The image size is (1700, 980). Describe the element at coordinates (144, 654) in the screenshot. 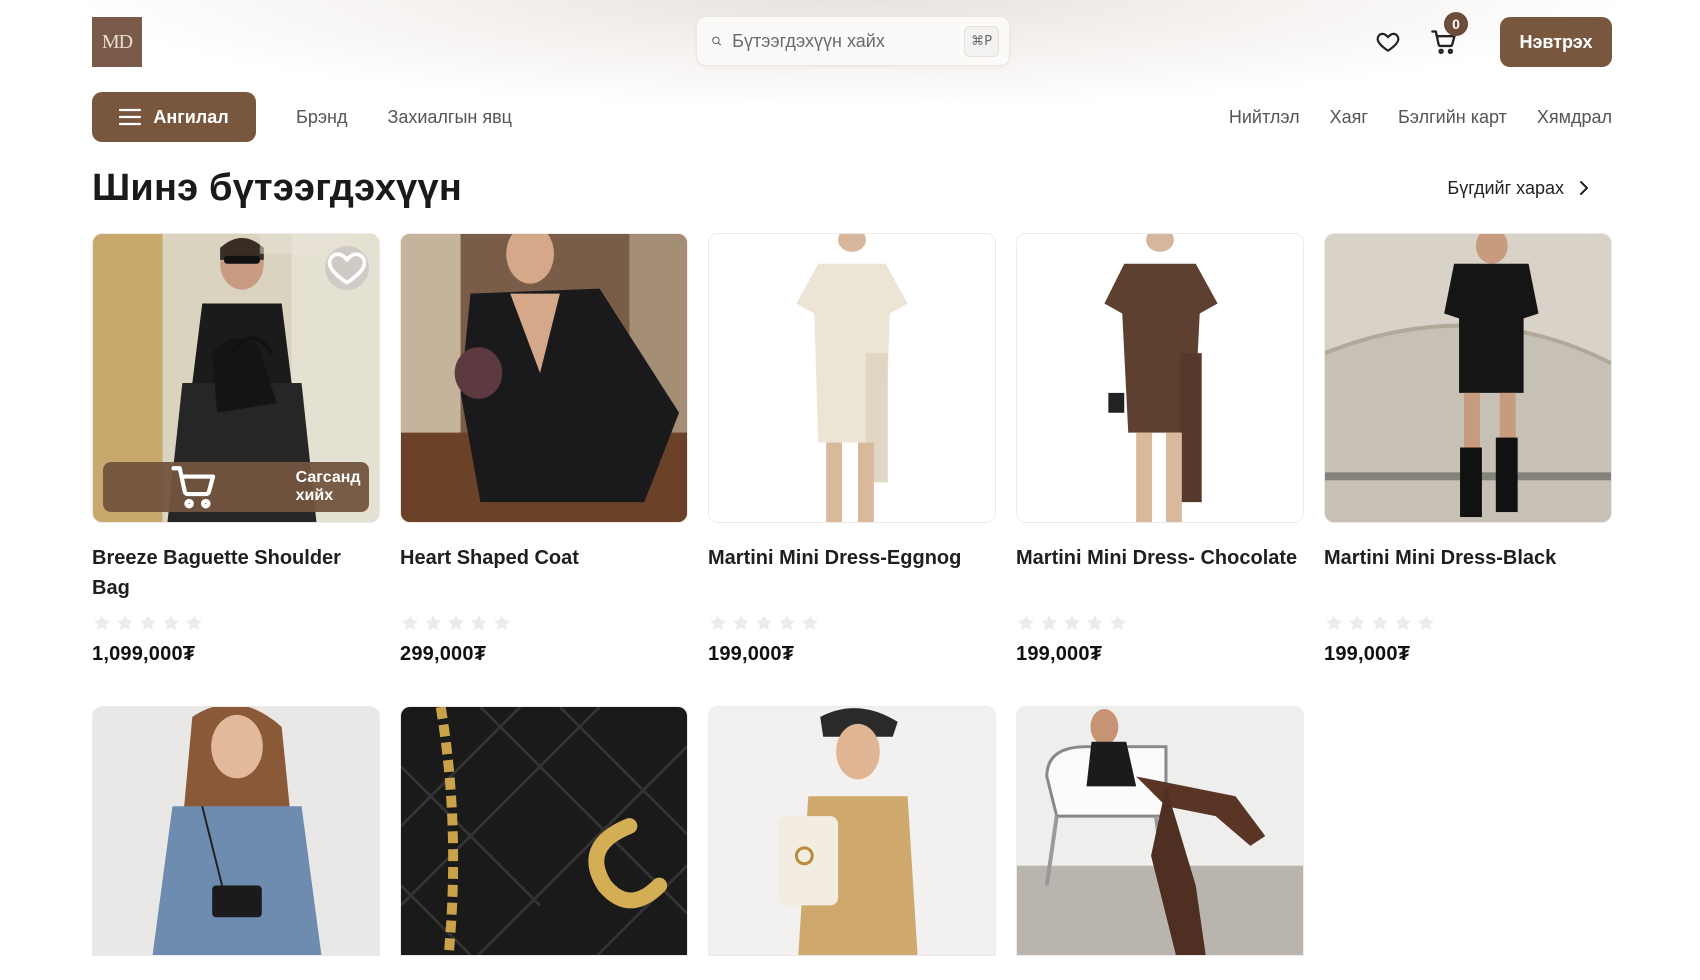

I see `product-price: 1,099,000₮` at that location.